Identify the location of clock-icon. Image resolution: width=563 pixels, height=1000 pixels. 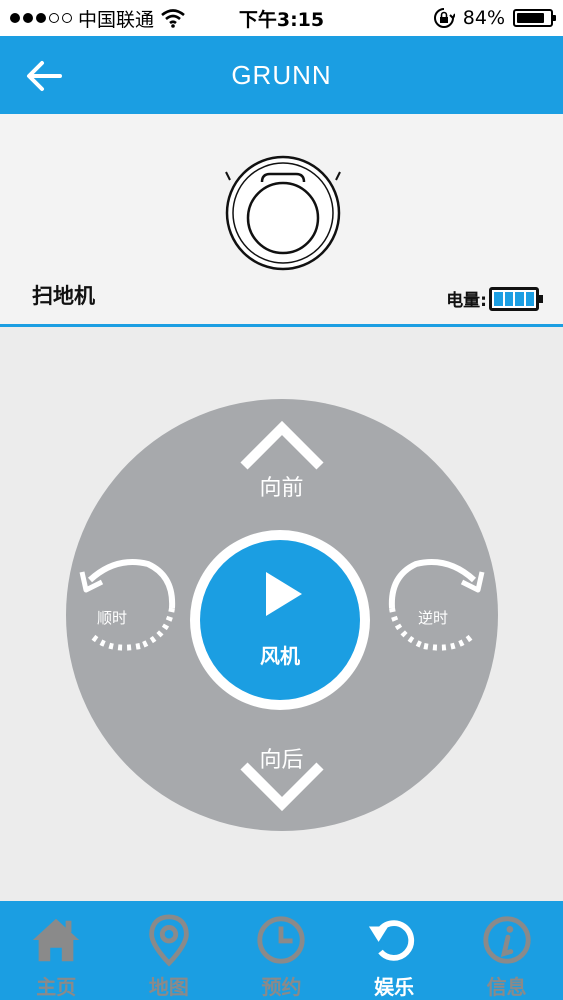
(281, 940).